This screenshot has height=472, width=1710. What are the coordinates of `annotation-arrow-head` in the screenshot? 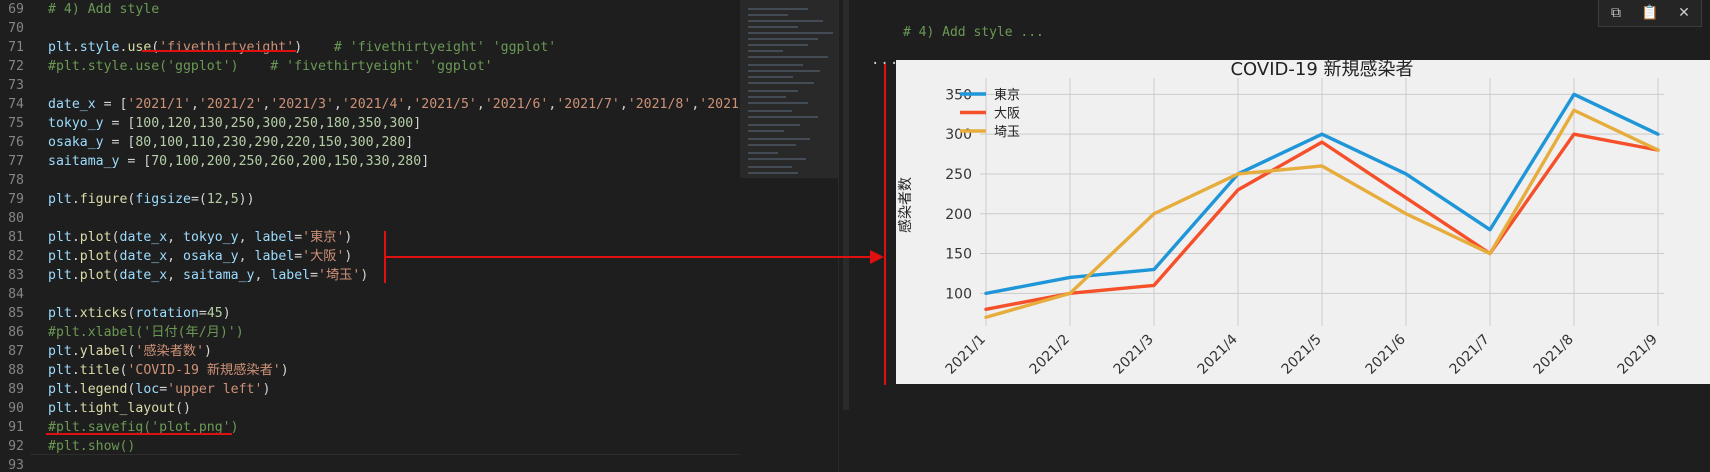 It's located at (877, 257).